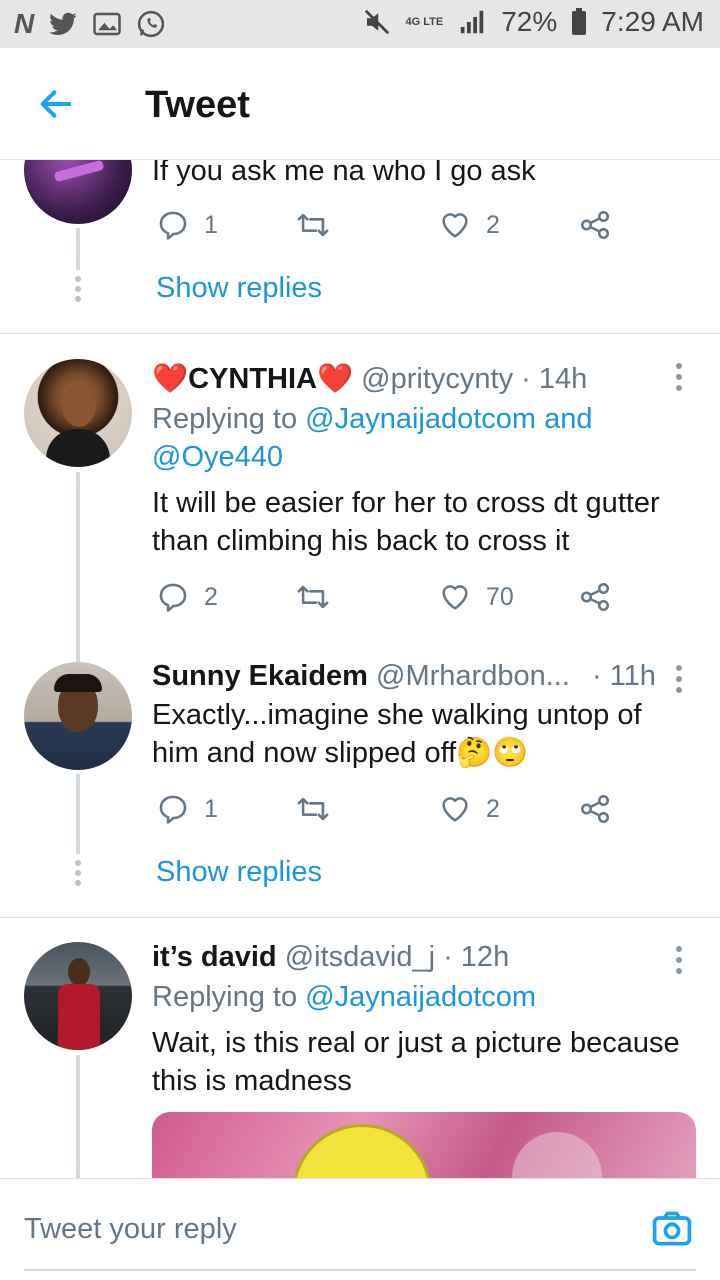 This screenshot has height=1280, width=720. I want to click on like-button: 70, so click(476, 597).